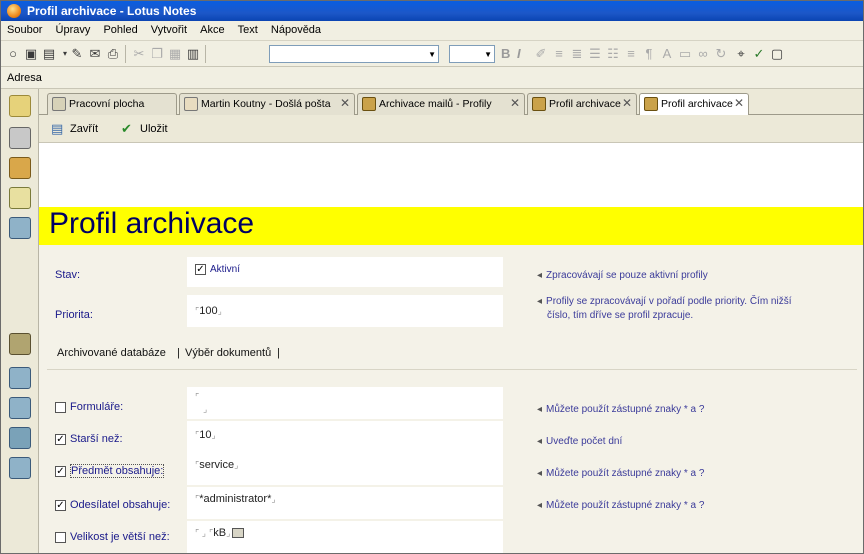  Describe the element at coordinates (74, 129) in the screenshot. I see `close-button: ▤ Zavřít` at that location.